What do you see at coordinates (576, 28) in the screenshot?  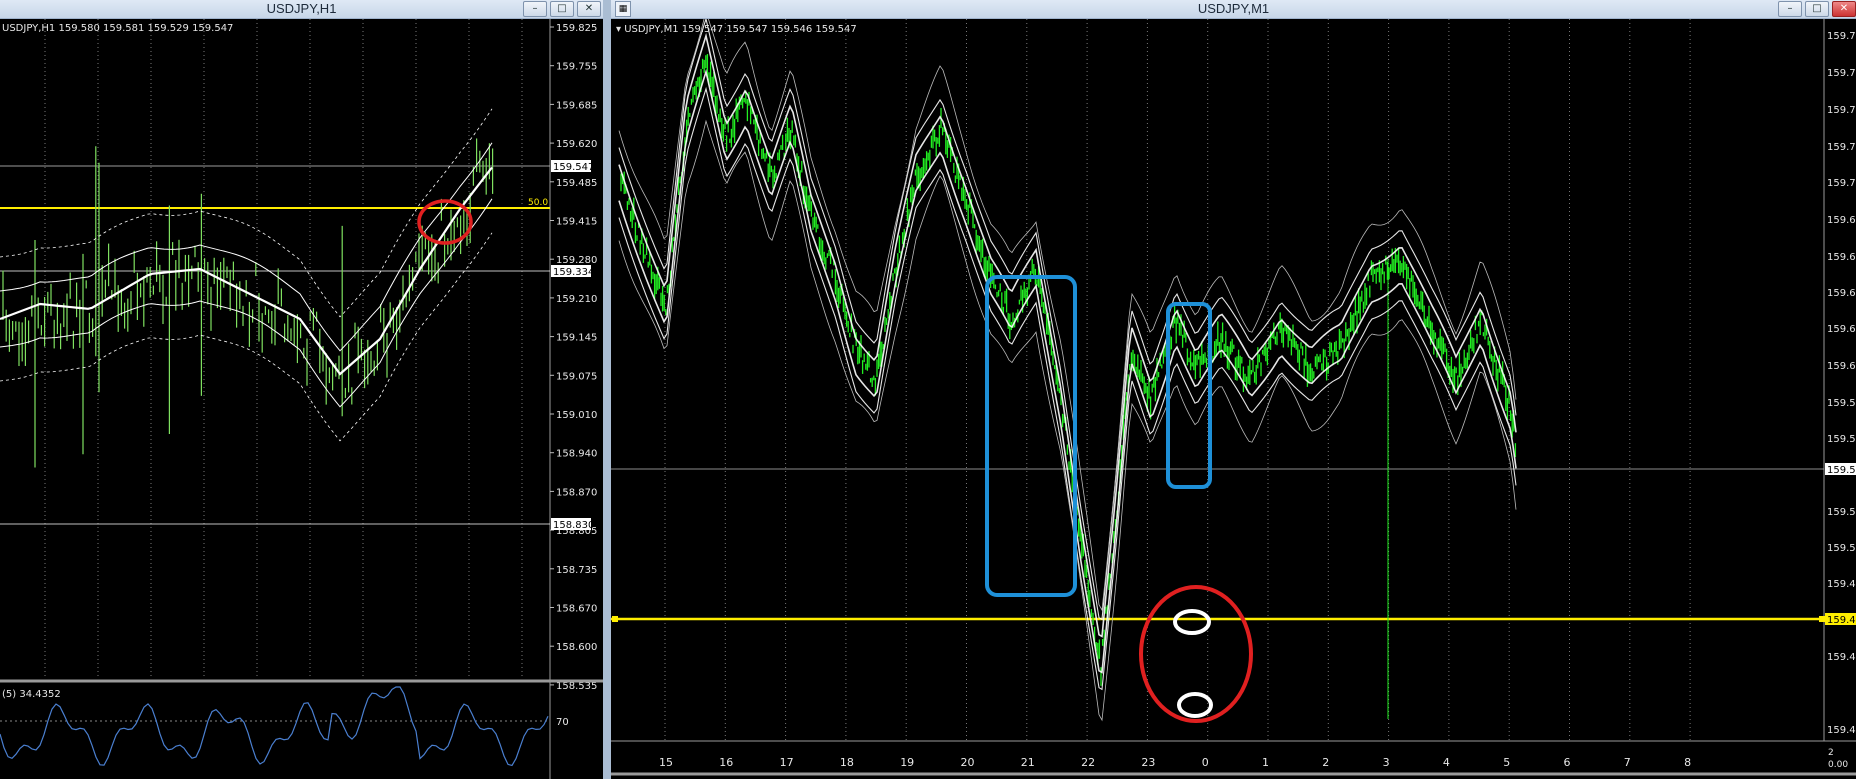 I see `price-tick-label: 159.825` at bounding box center [576, 28].